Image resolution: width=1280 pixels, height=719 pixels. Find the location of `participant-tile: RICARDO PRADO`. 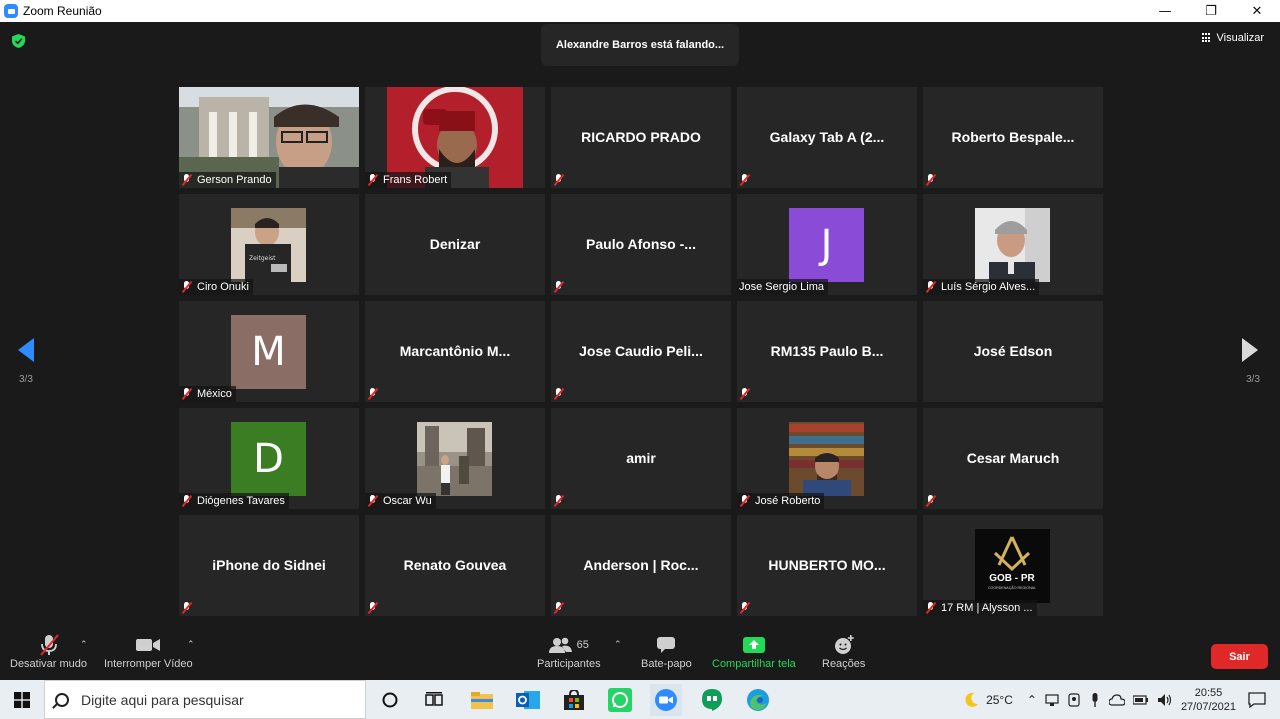

participant-tile: RICARDO PRADO is located at coordinates (641, 137).